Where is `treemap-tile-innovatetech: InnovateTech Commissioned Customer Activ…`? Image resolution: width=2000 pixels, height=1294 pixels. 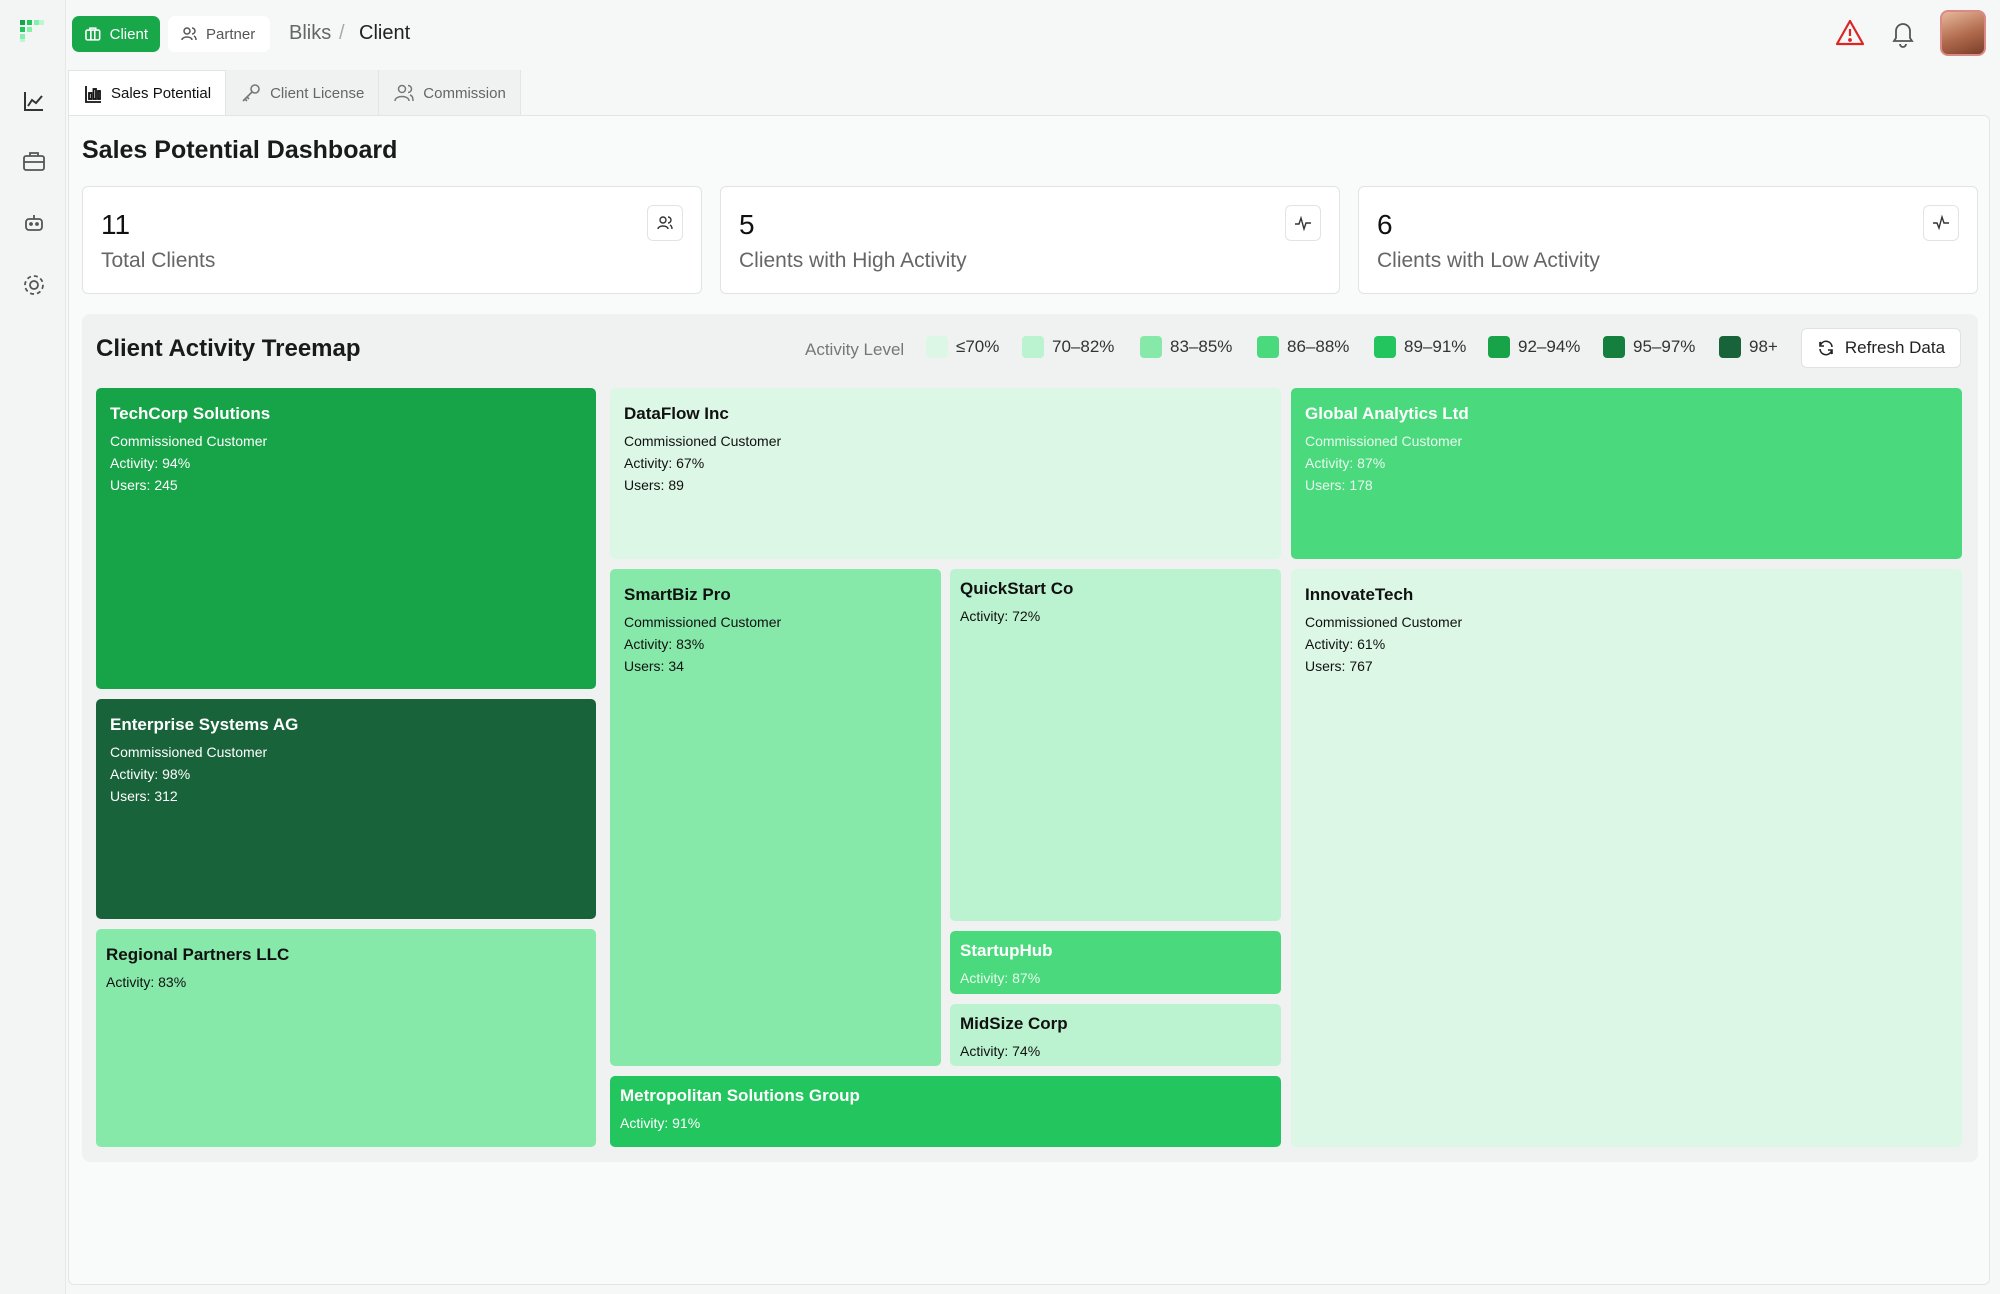
treemap-tile-innovatetech: InnovateTech Commissioned Customer Activ… is located at coordinates (1626, 858).